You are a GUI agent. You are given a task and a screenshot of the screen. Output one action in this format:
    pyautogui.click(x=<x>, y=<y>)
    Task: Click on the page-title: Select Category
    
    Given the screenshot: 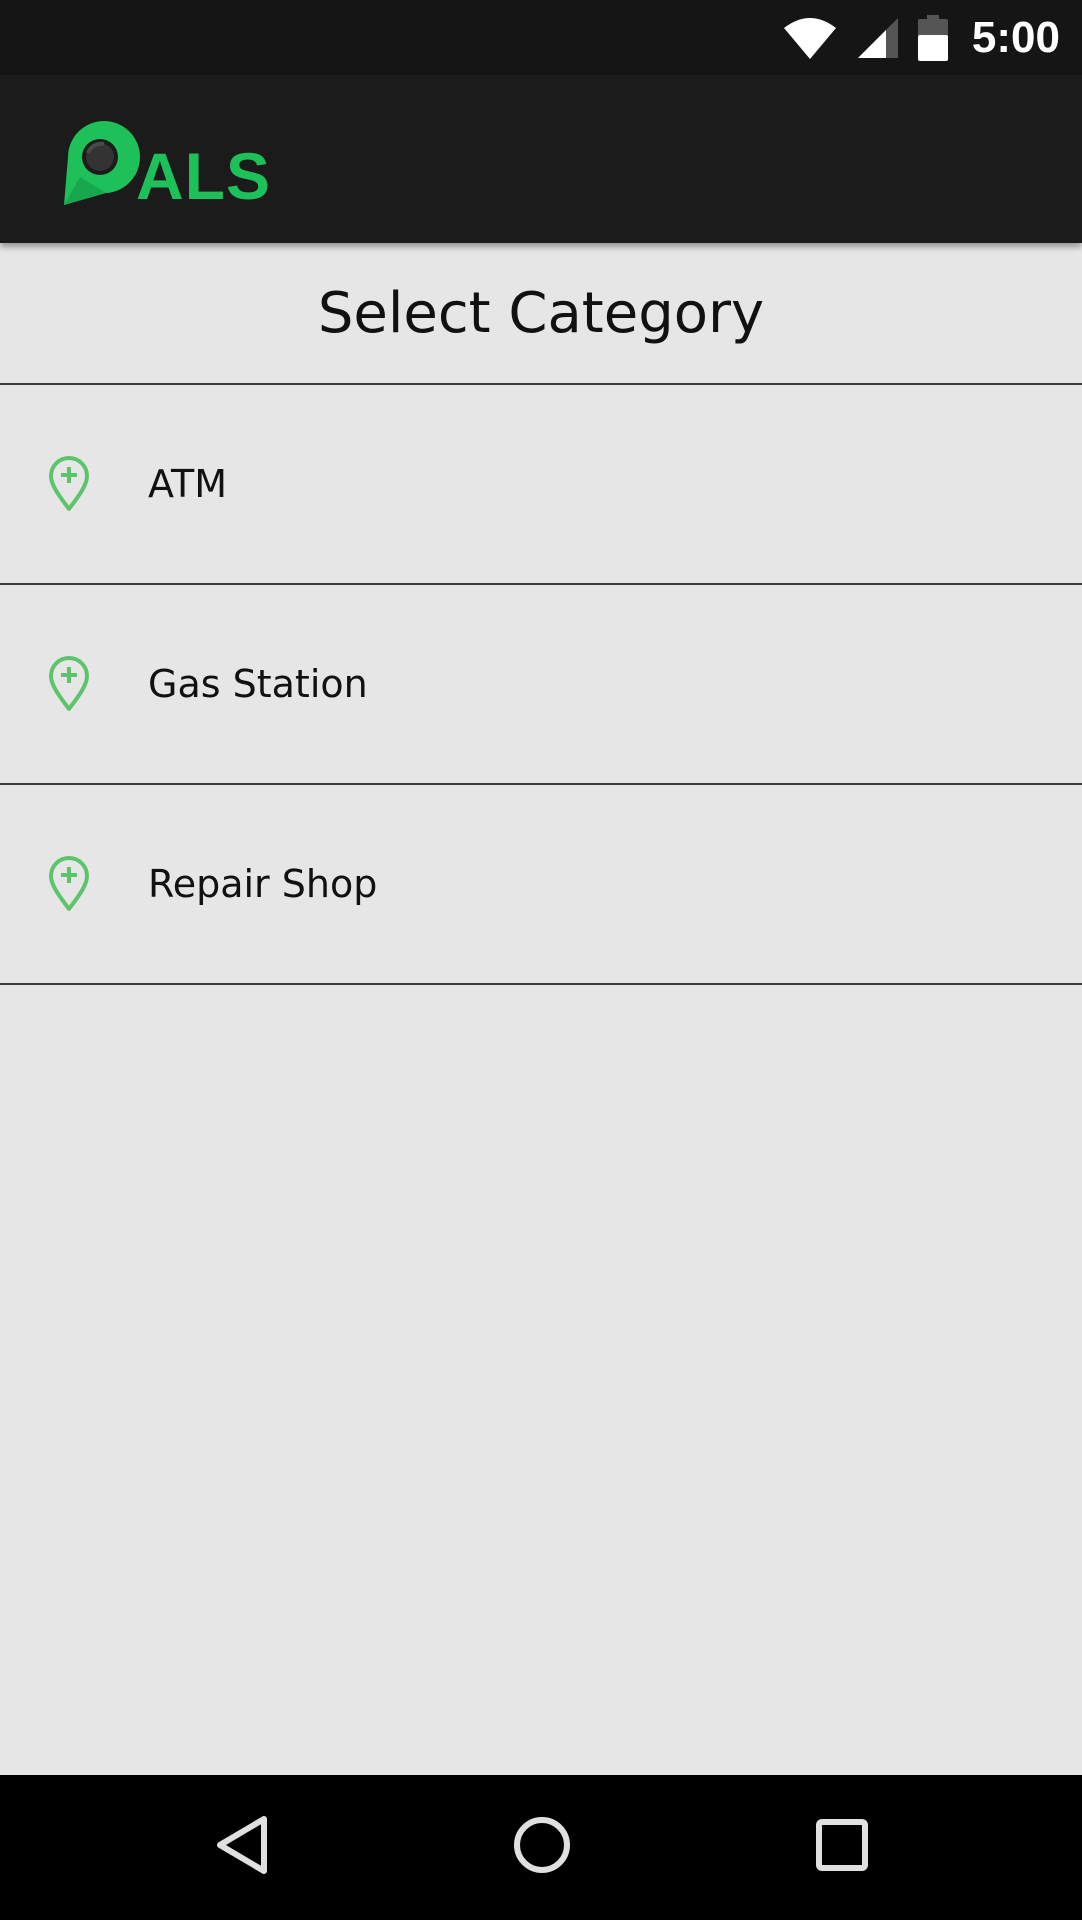 What is the action you would take?
    pyautogui.click(x=541, y=314)
    